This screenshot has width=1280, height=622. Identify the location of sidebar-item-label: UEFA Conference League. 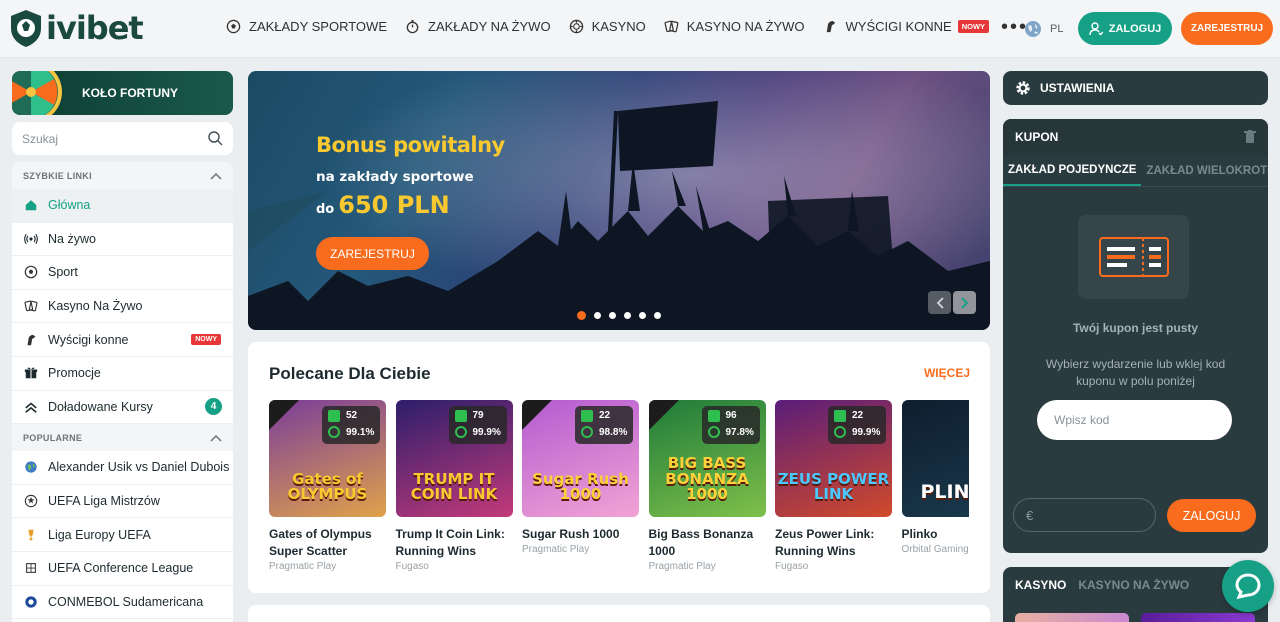
(121, 568).